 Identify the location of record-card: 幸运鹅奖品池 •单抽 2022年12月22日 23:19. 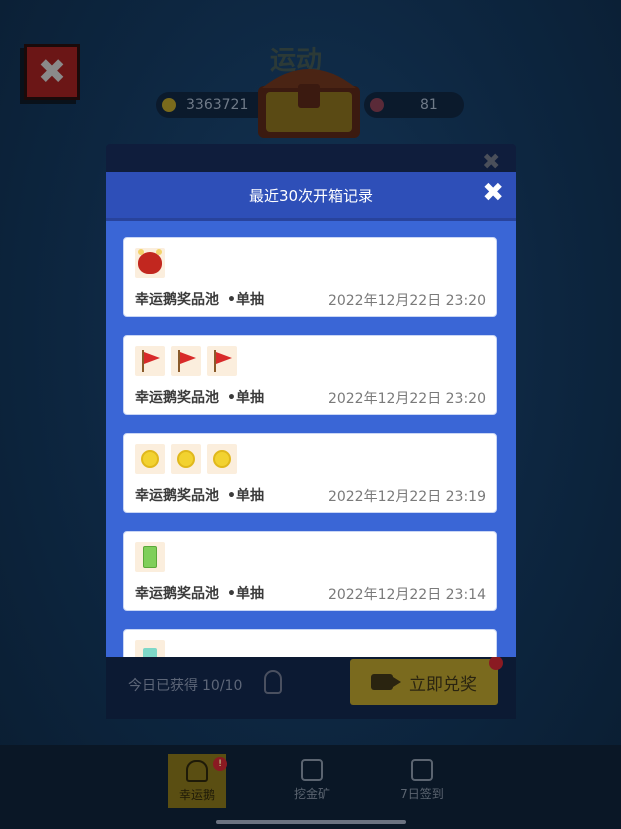
(310, 473).